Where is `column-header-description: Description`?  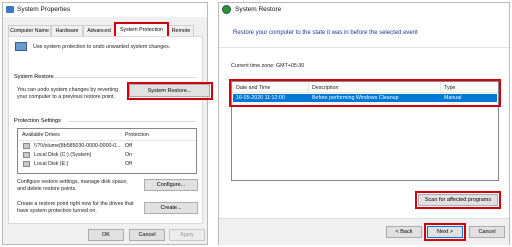
column-header-description: Description is located at coordinates (325, 88).